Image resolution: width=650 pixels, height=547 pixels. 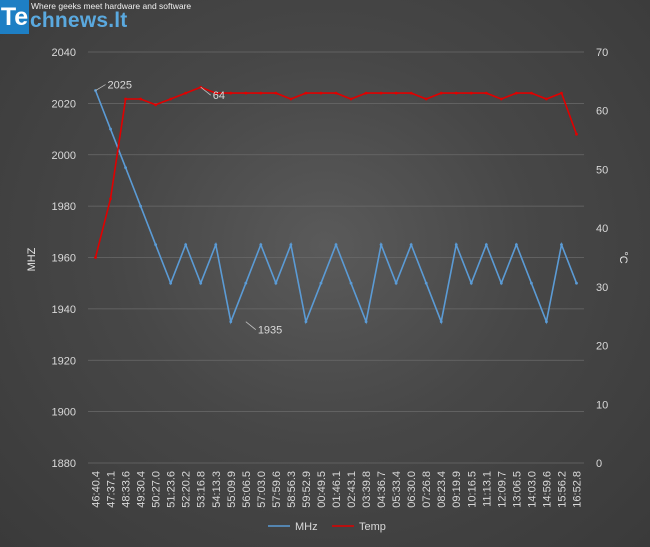 What do you see at coordinates (64, 207) in the screenshot?
I see `y-tick-label: 1980` at bounding box center [64, 207].